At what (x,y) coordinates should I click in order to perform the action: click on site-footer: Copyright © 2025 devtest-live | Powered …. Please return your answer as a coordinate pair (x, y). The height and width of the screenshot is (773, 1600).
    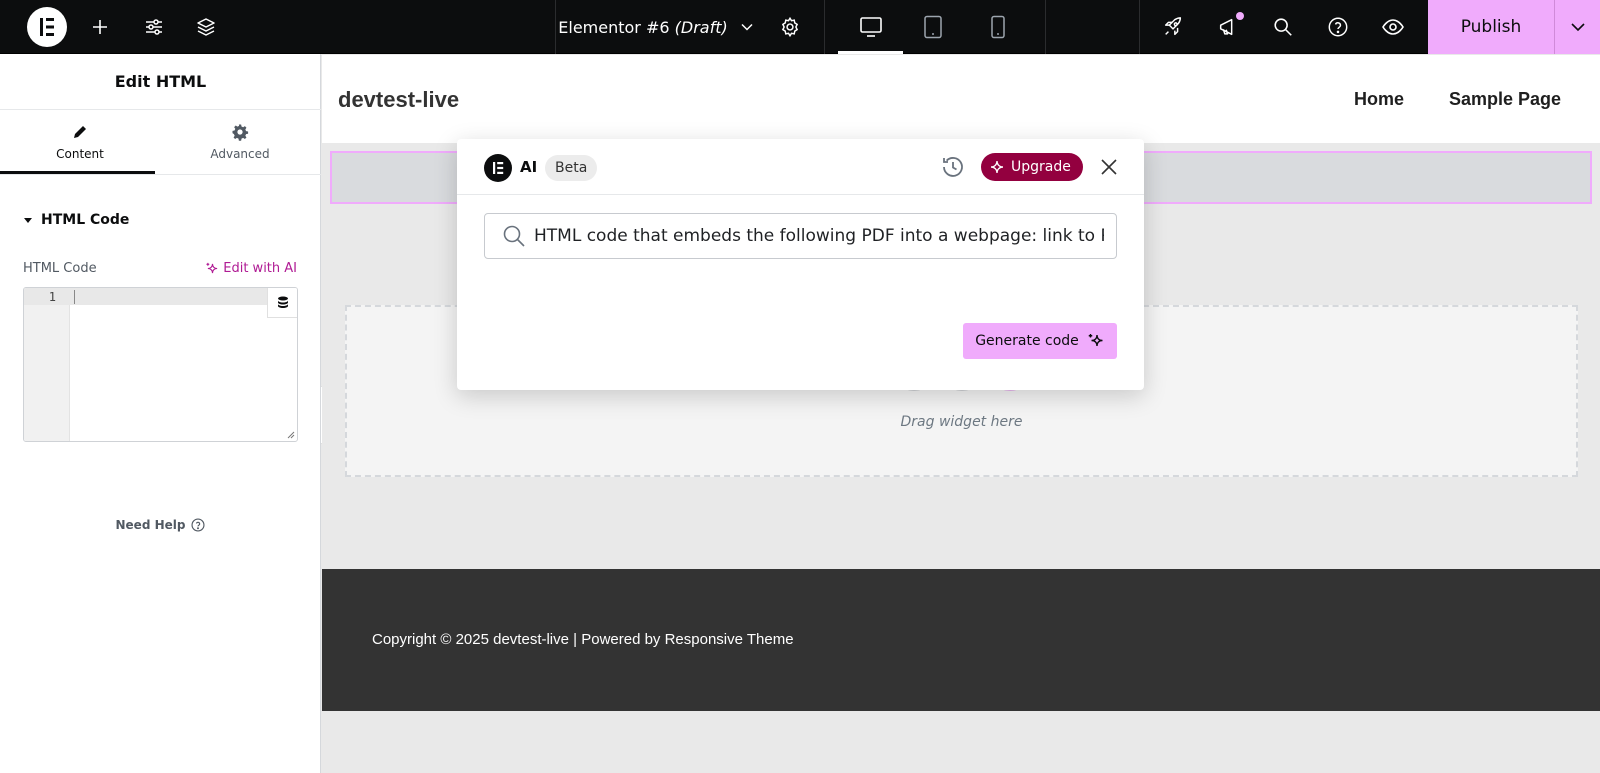
    Looking at the image, I should click on (961, 640).